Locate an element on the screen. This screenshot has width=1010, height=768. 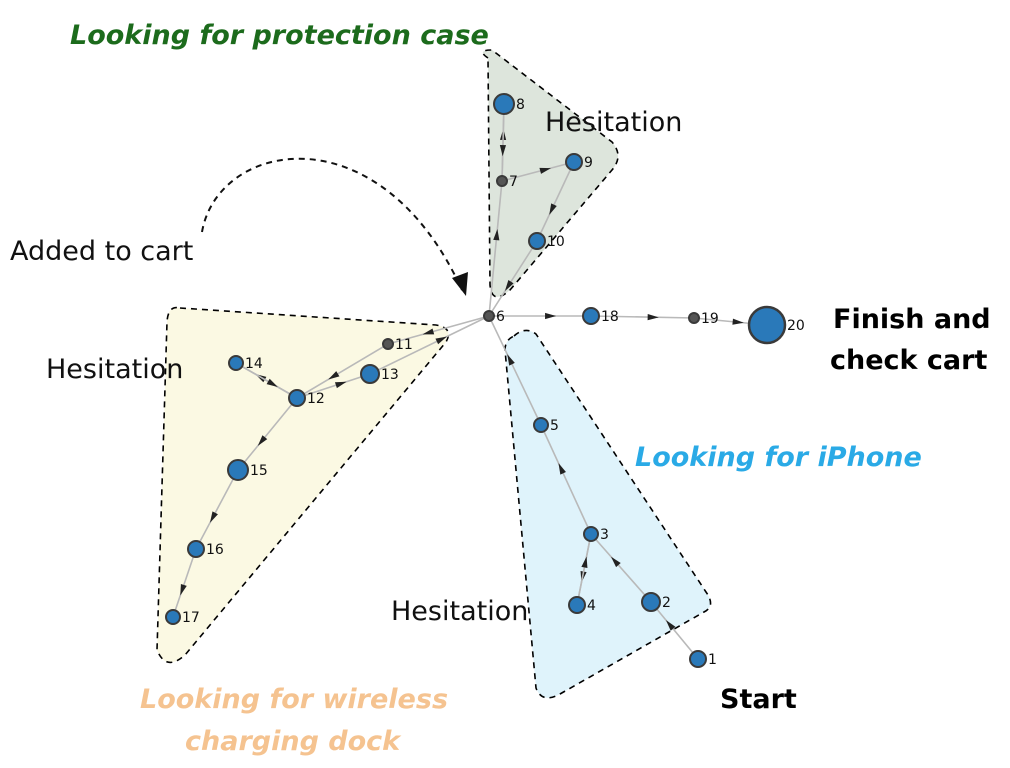
node-label-9: 9 is located at coordinates (588, 163).